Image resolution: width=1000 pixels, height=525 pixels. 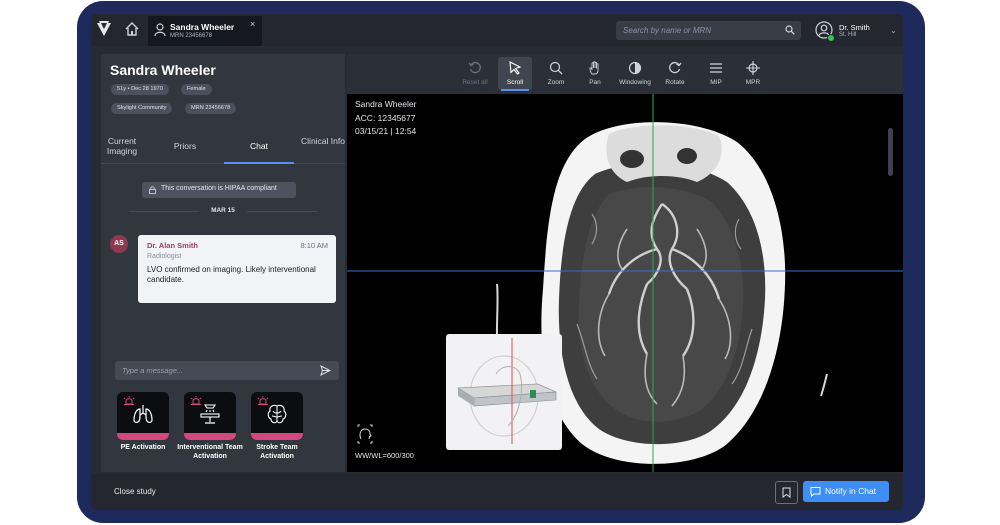 I want to click on message-role: Radiologist, so click(x=164, y=256).